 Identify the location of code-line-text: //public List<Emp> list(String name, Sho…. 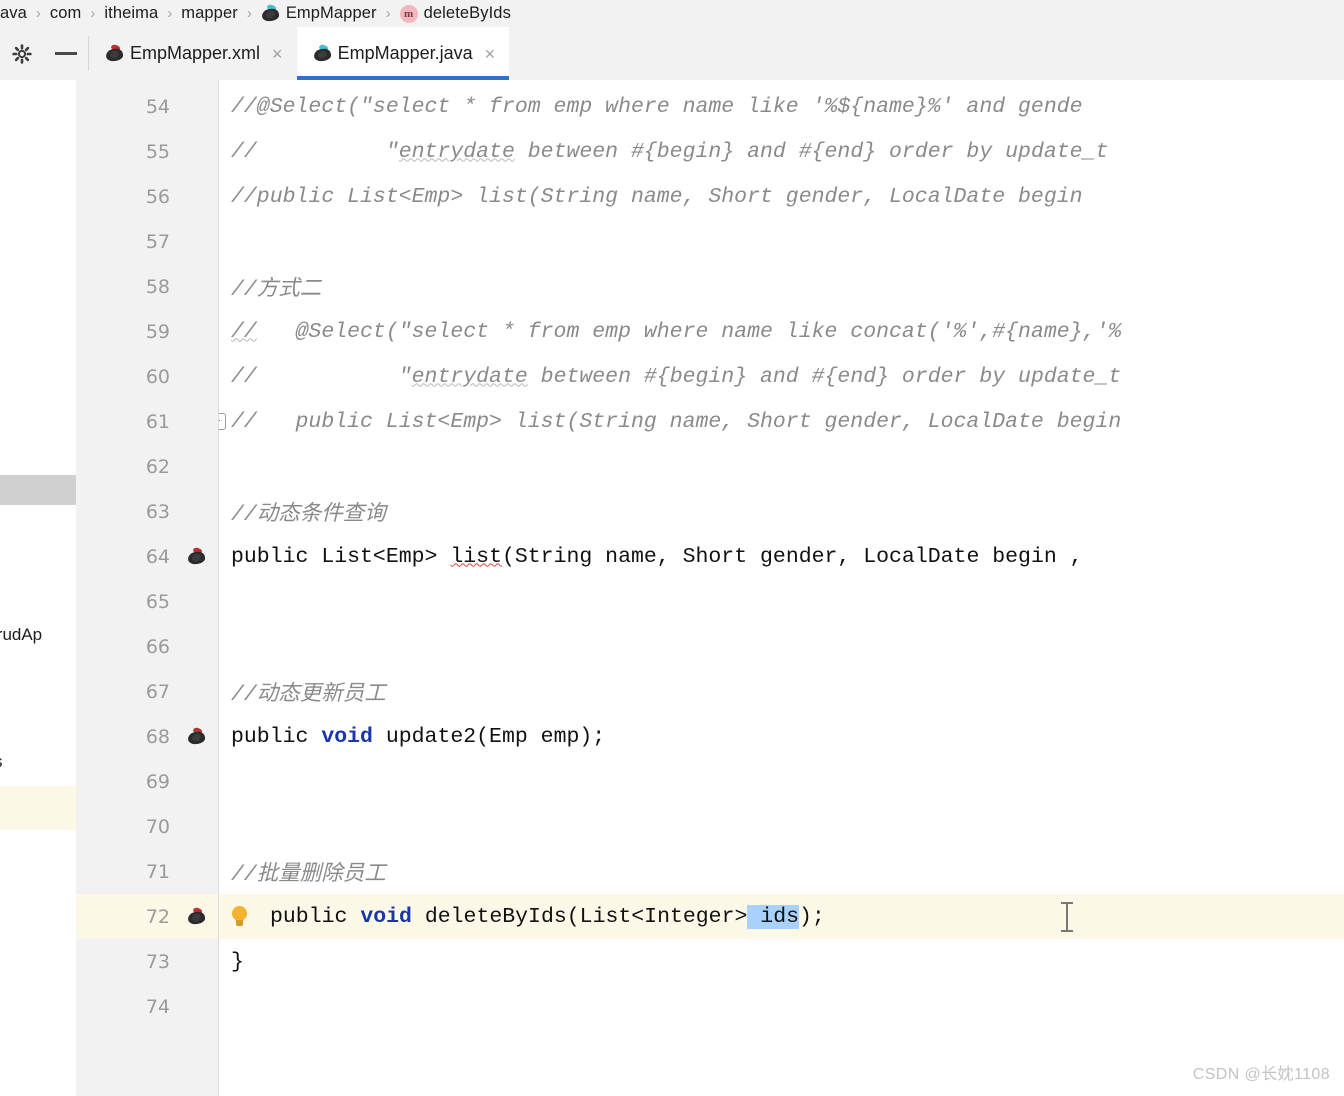
(781, 196).